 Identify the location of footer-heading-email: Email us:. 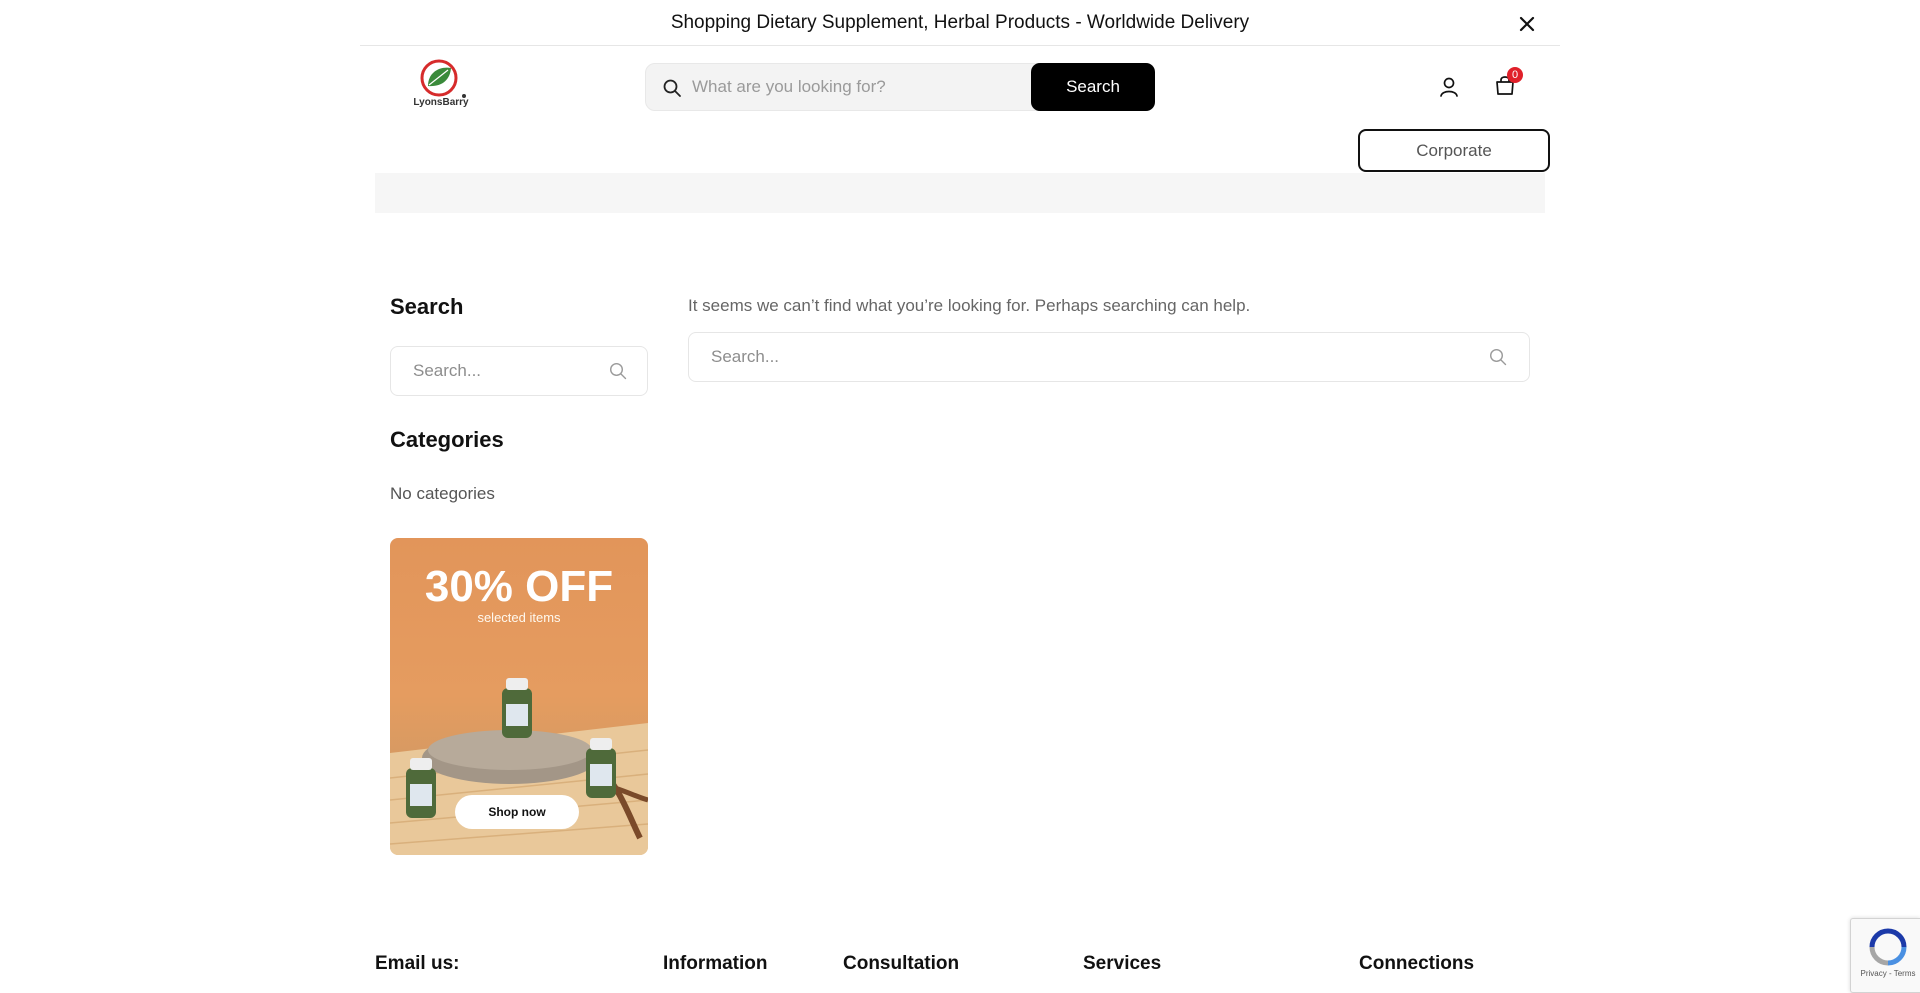
(417, 963).